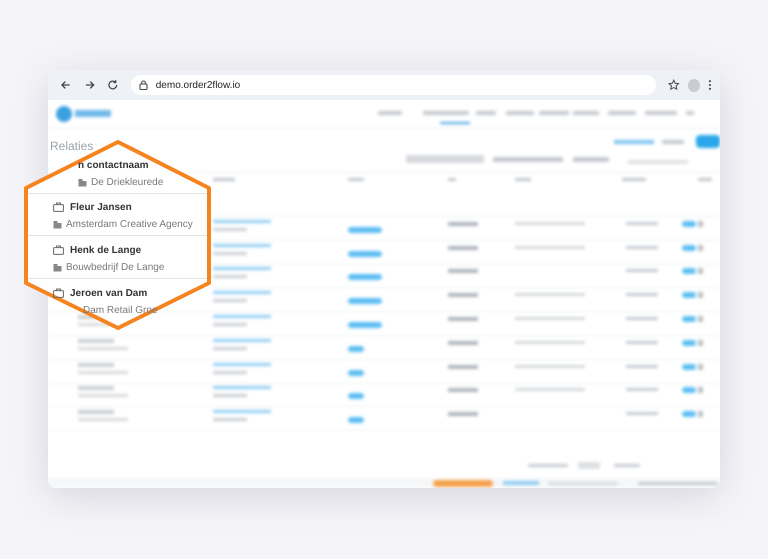  Describe the element at coordinates (72, 146) in the screenshot. I see `page-title: Relaties` at that location.